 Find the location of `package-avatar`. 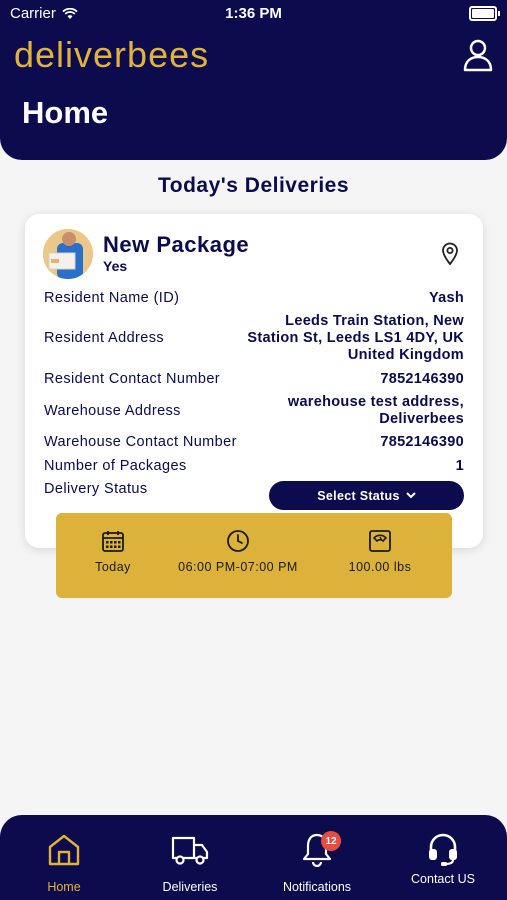

package-avatar is located at coordinates (68, 254).